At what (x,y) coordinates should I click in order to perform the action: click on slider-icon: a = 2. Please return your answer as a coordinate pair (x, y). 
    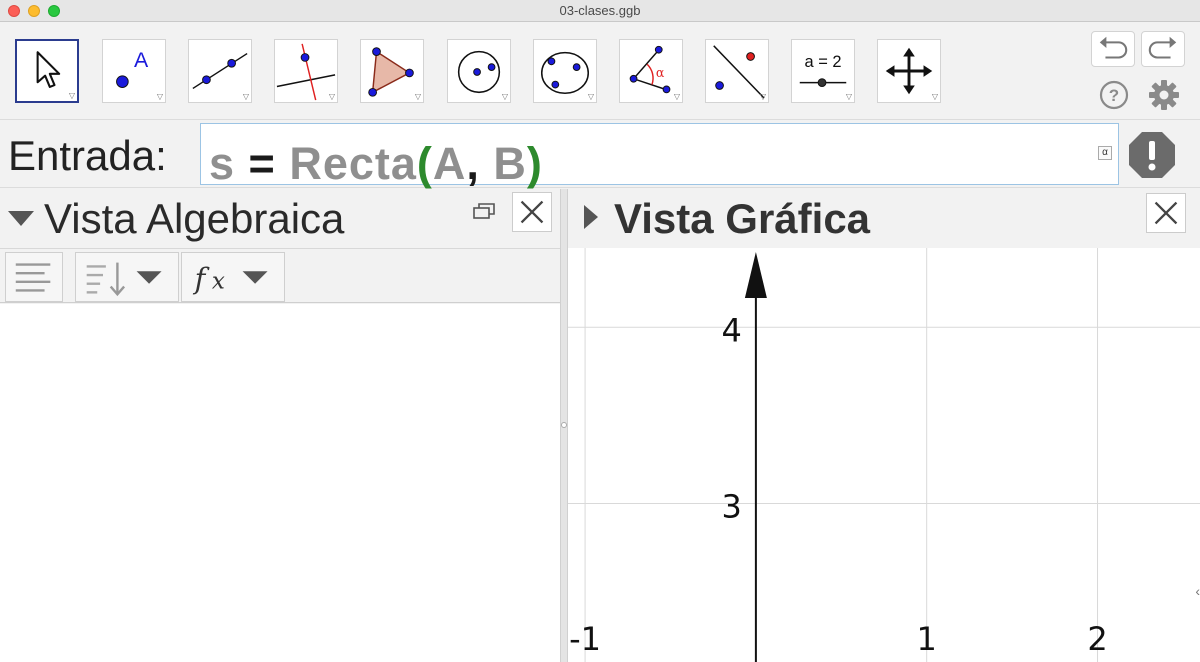
    Looking at the image, I should click on (823, 70).